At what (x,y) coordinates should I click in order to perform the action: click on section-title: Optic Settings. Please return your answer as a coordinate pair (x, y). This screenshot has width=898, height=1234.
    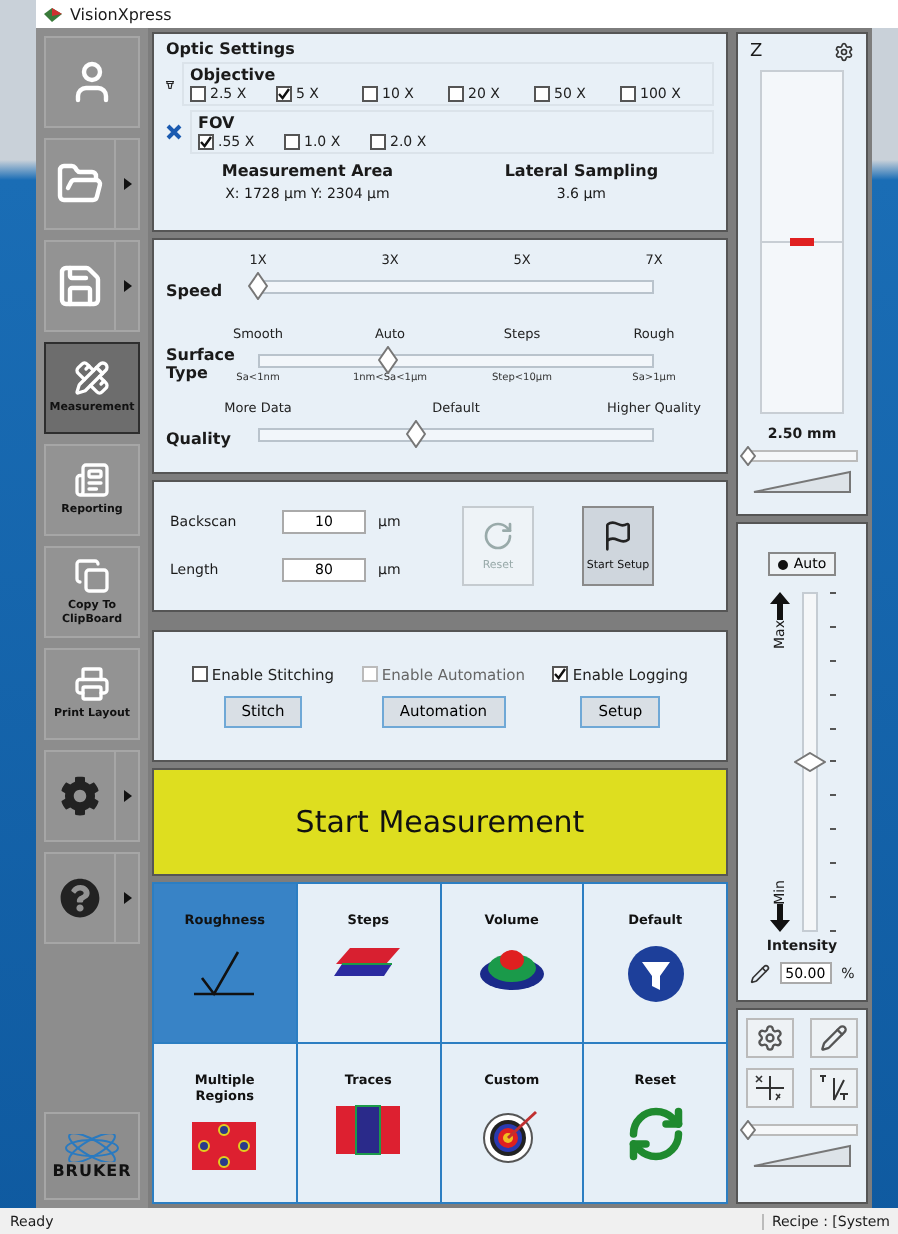
    Looking at the image, I should click on (231, 49).